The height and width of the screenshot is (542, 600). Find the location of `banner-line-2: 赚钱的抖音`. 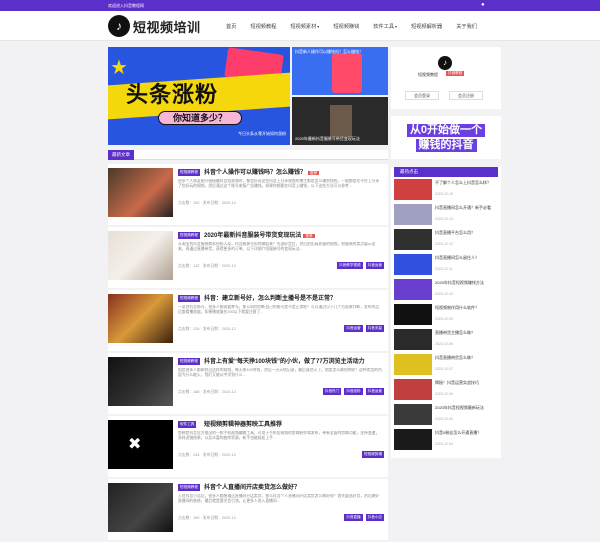

banner-line-2: 赚钱的抖音 is located at coordinates (446, 145).